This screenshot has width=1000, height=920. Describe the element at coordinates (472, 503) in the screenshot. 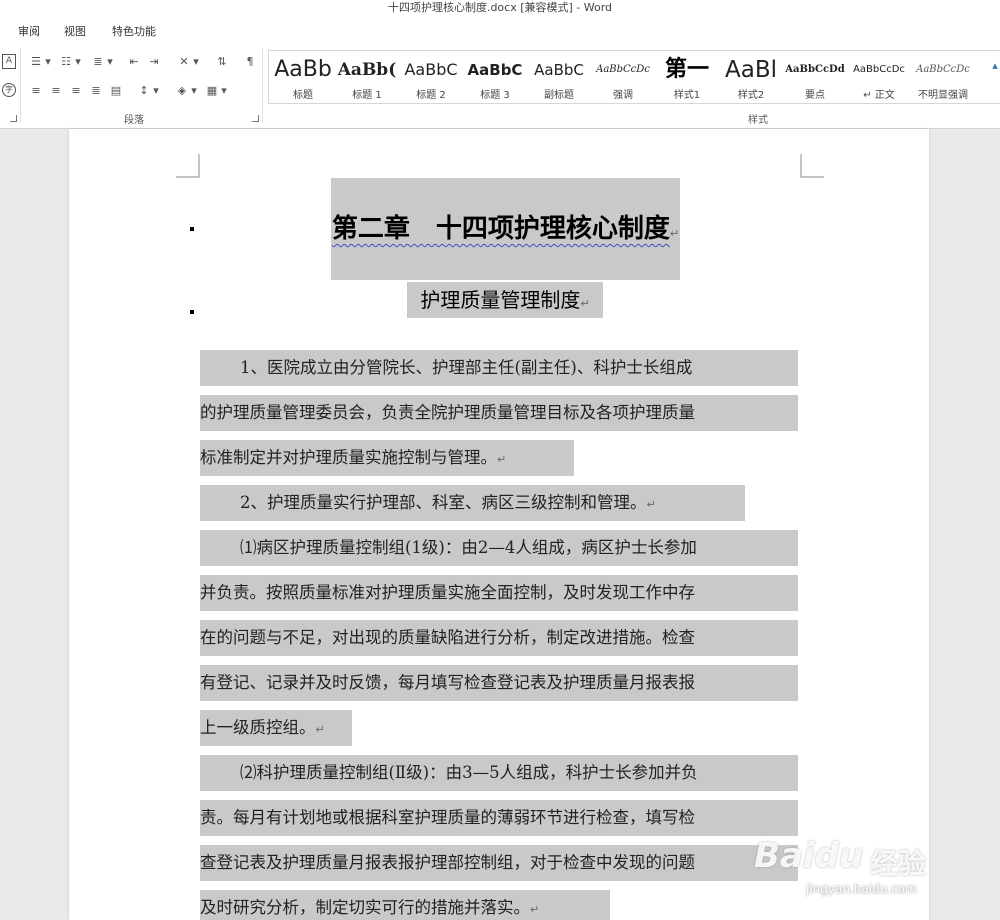

I see `body-line: 2、护理质量实行护理部、科室、病区三级控制和管理。↵` at that location.